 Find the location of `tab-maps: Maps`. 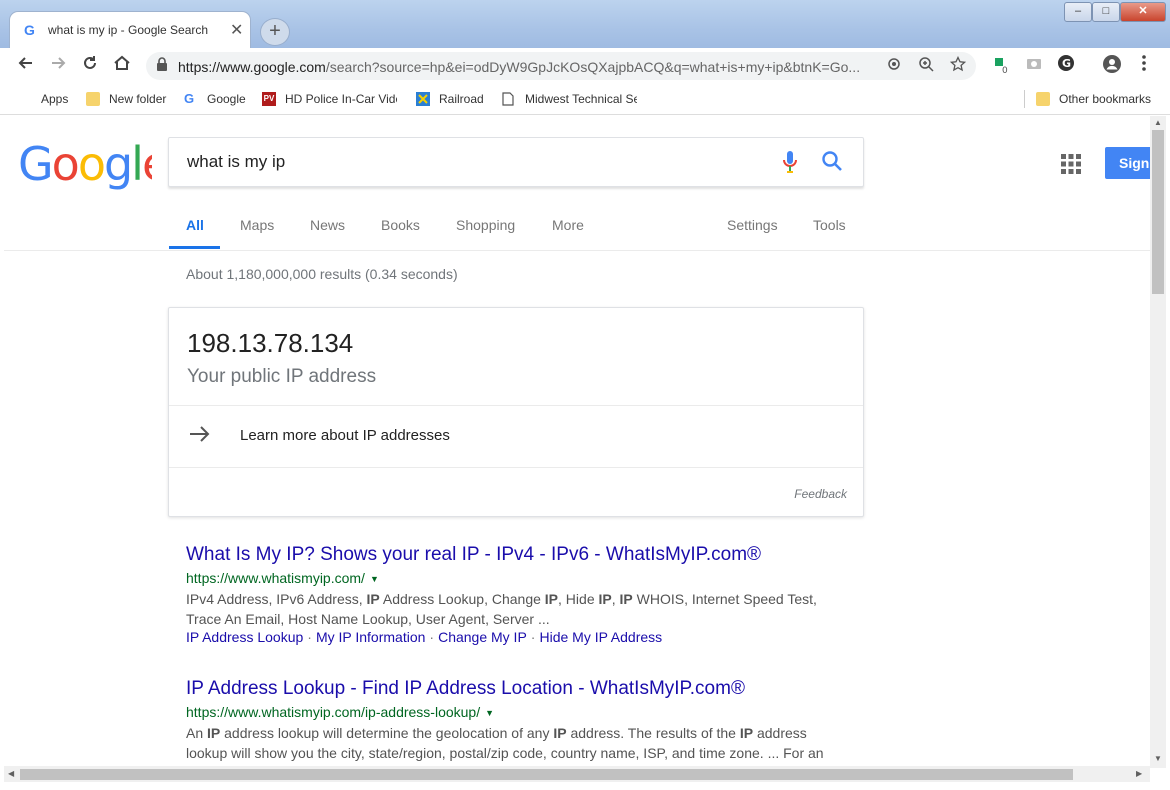

tab-maps: Maps is located at coordinates (257, 225).